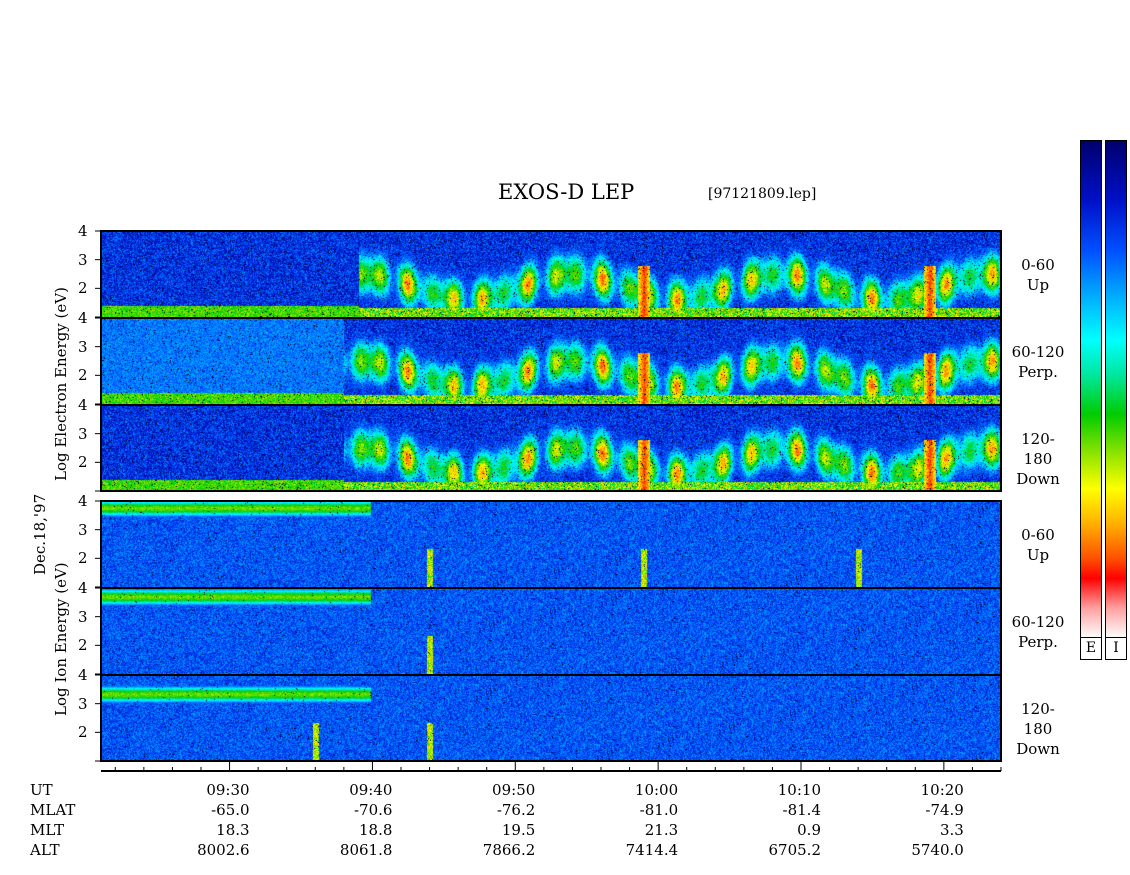  Describe the element at coordinates (795, 850) in the screenshot. I see `row-value-alt: 6705.2` at that location.